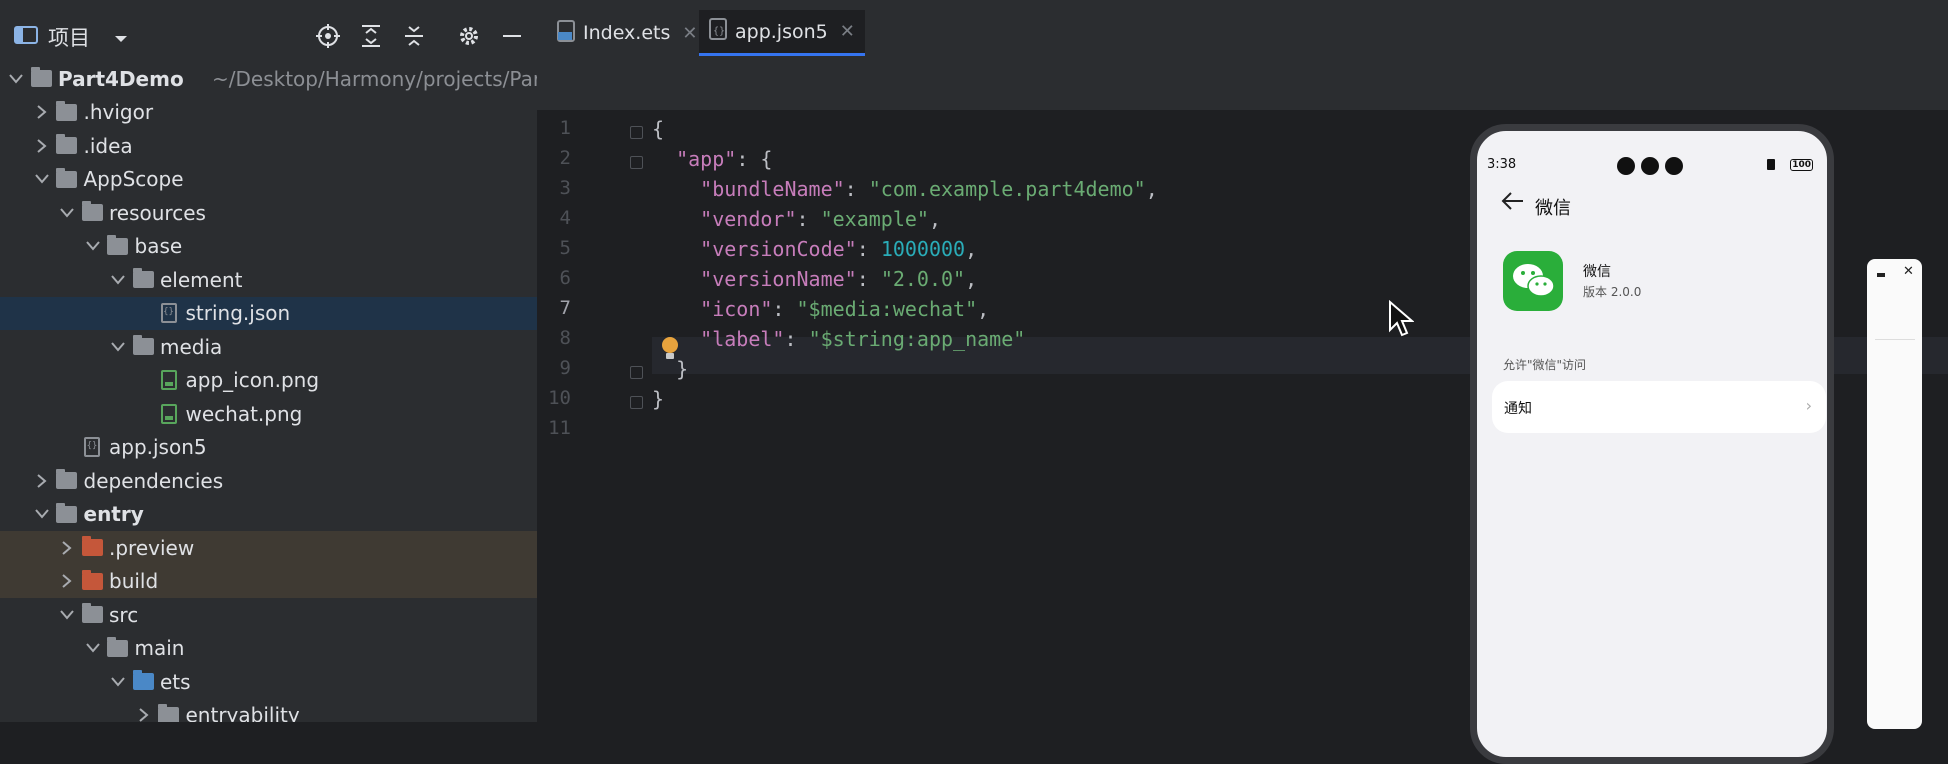  I want to click on tree-item-label: app.json5, so click(158, 447).